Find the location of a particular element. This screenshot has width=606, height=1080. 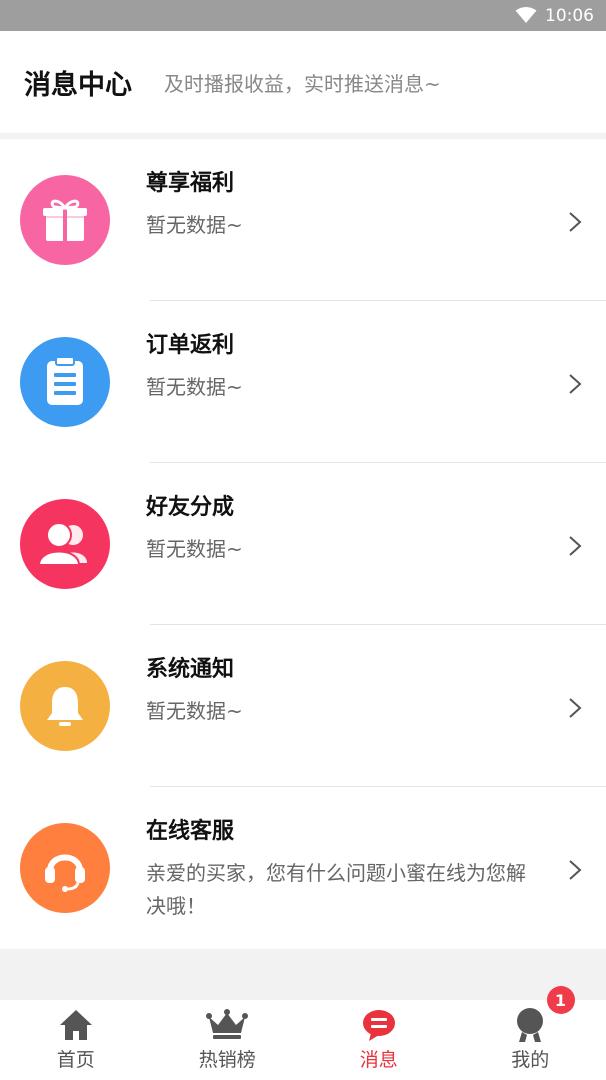

message-item-title: 尊享福利 is located at coordinates (190, 183).